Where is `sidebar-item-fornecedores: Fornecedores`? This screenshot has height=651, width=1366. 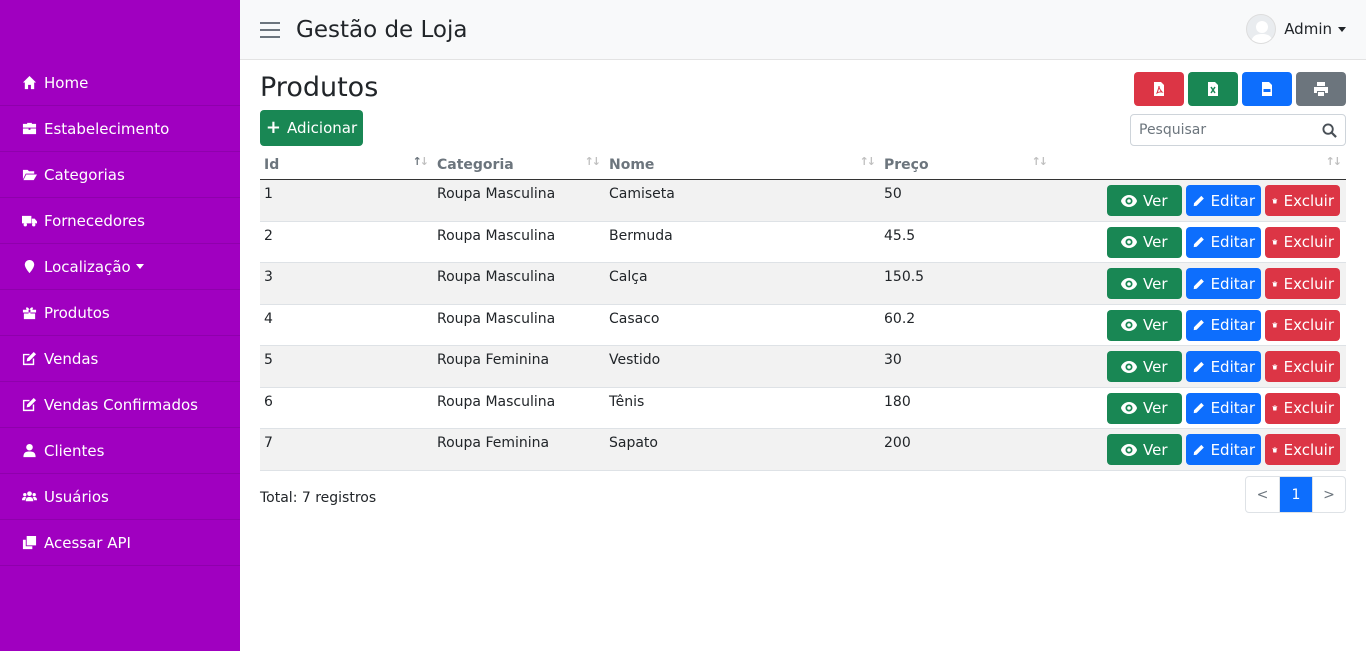
sidebar-item-fornecedores: Fornecedores is located at coordinates (120, 221).